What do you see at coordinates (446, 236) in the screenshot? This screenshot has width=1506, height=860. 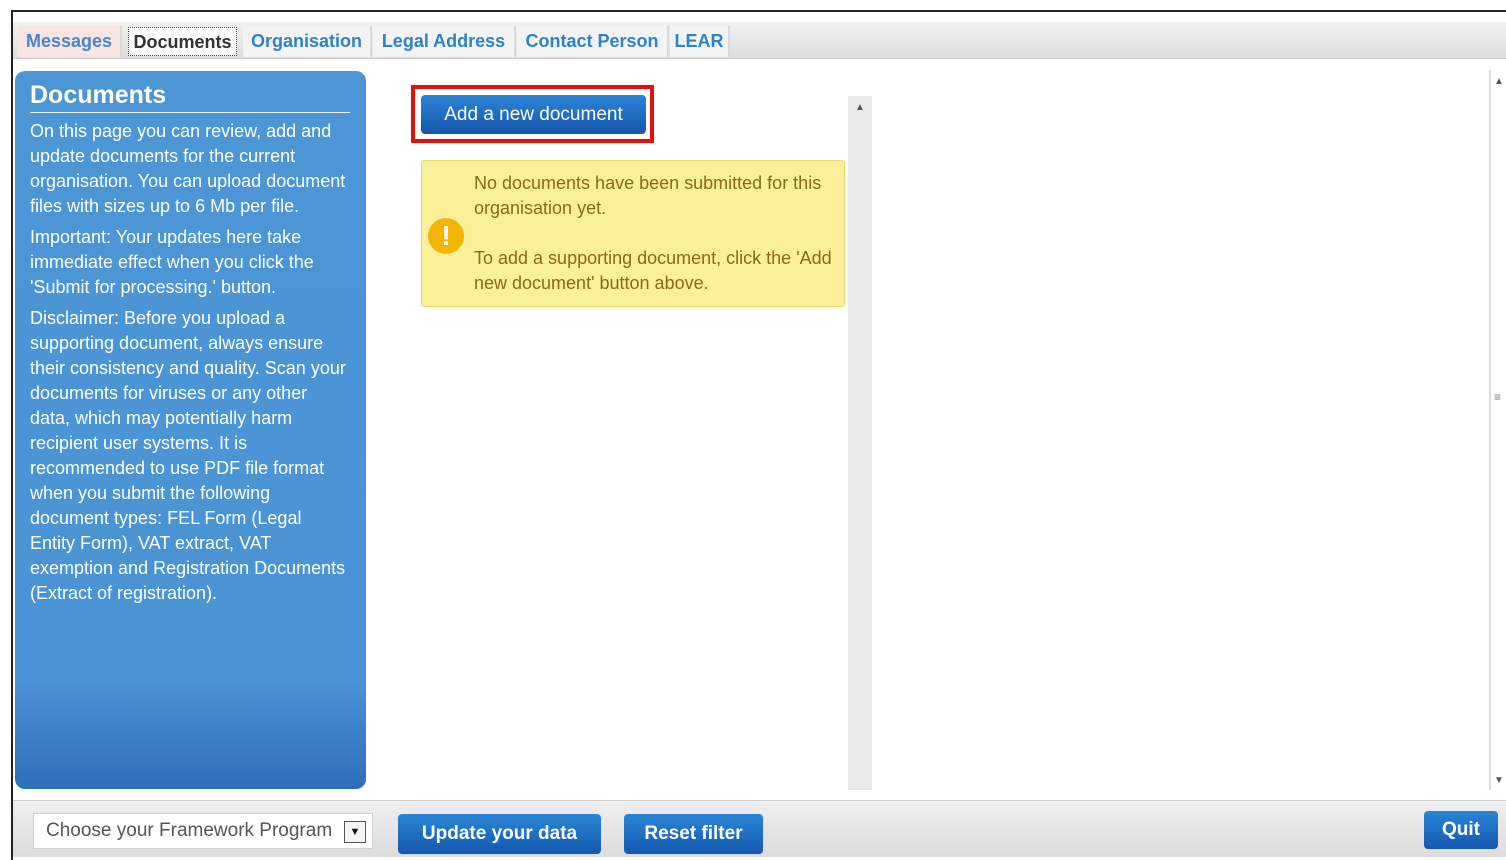 I see `warning-icon: !` at bounding box center [446, 236].